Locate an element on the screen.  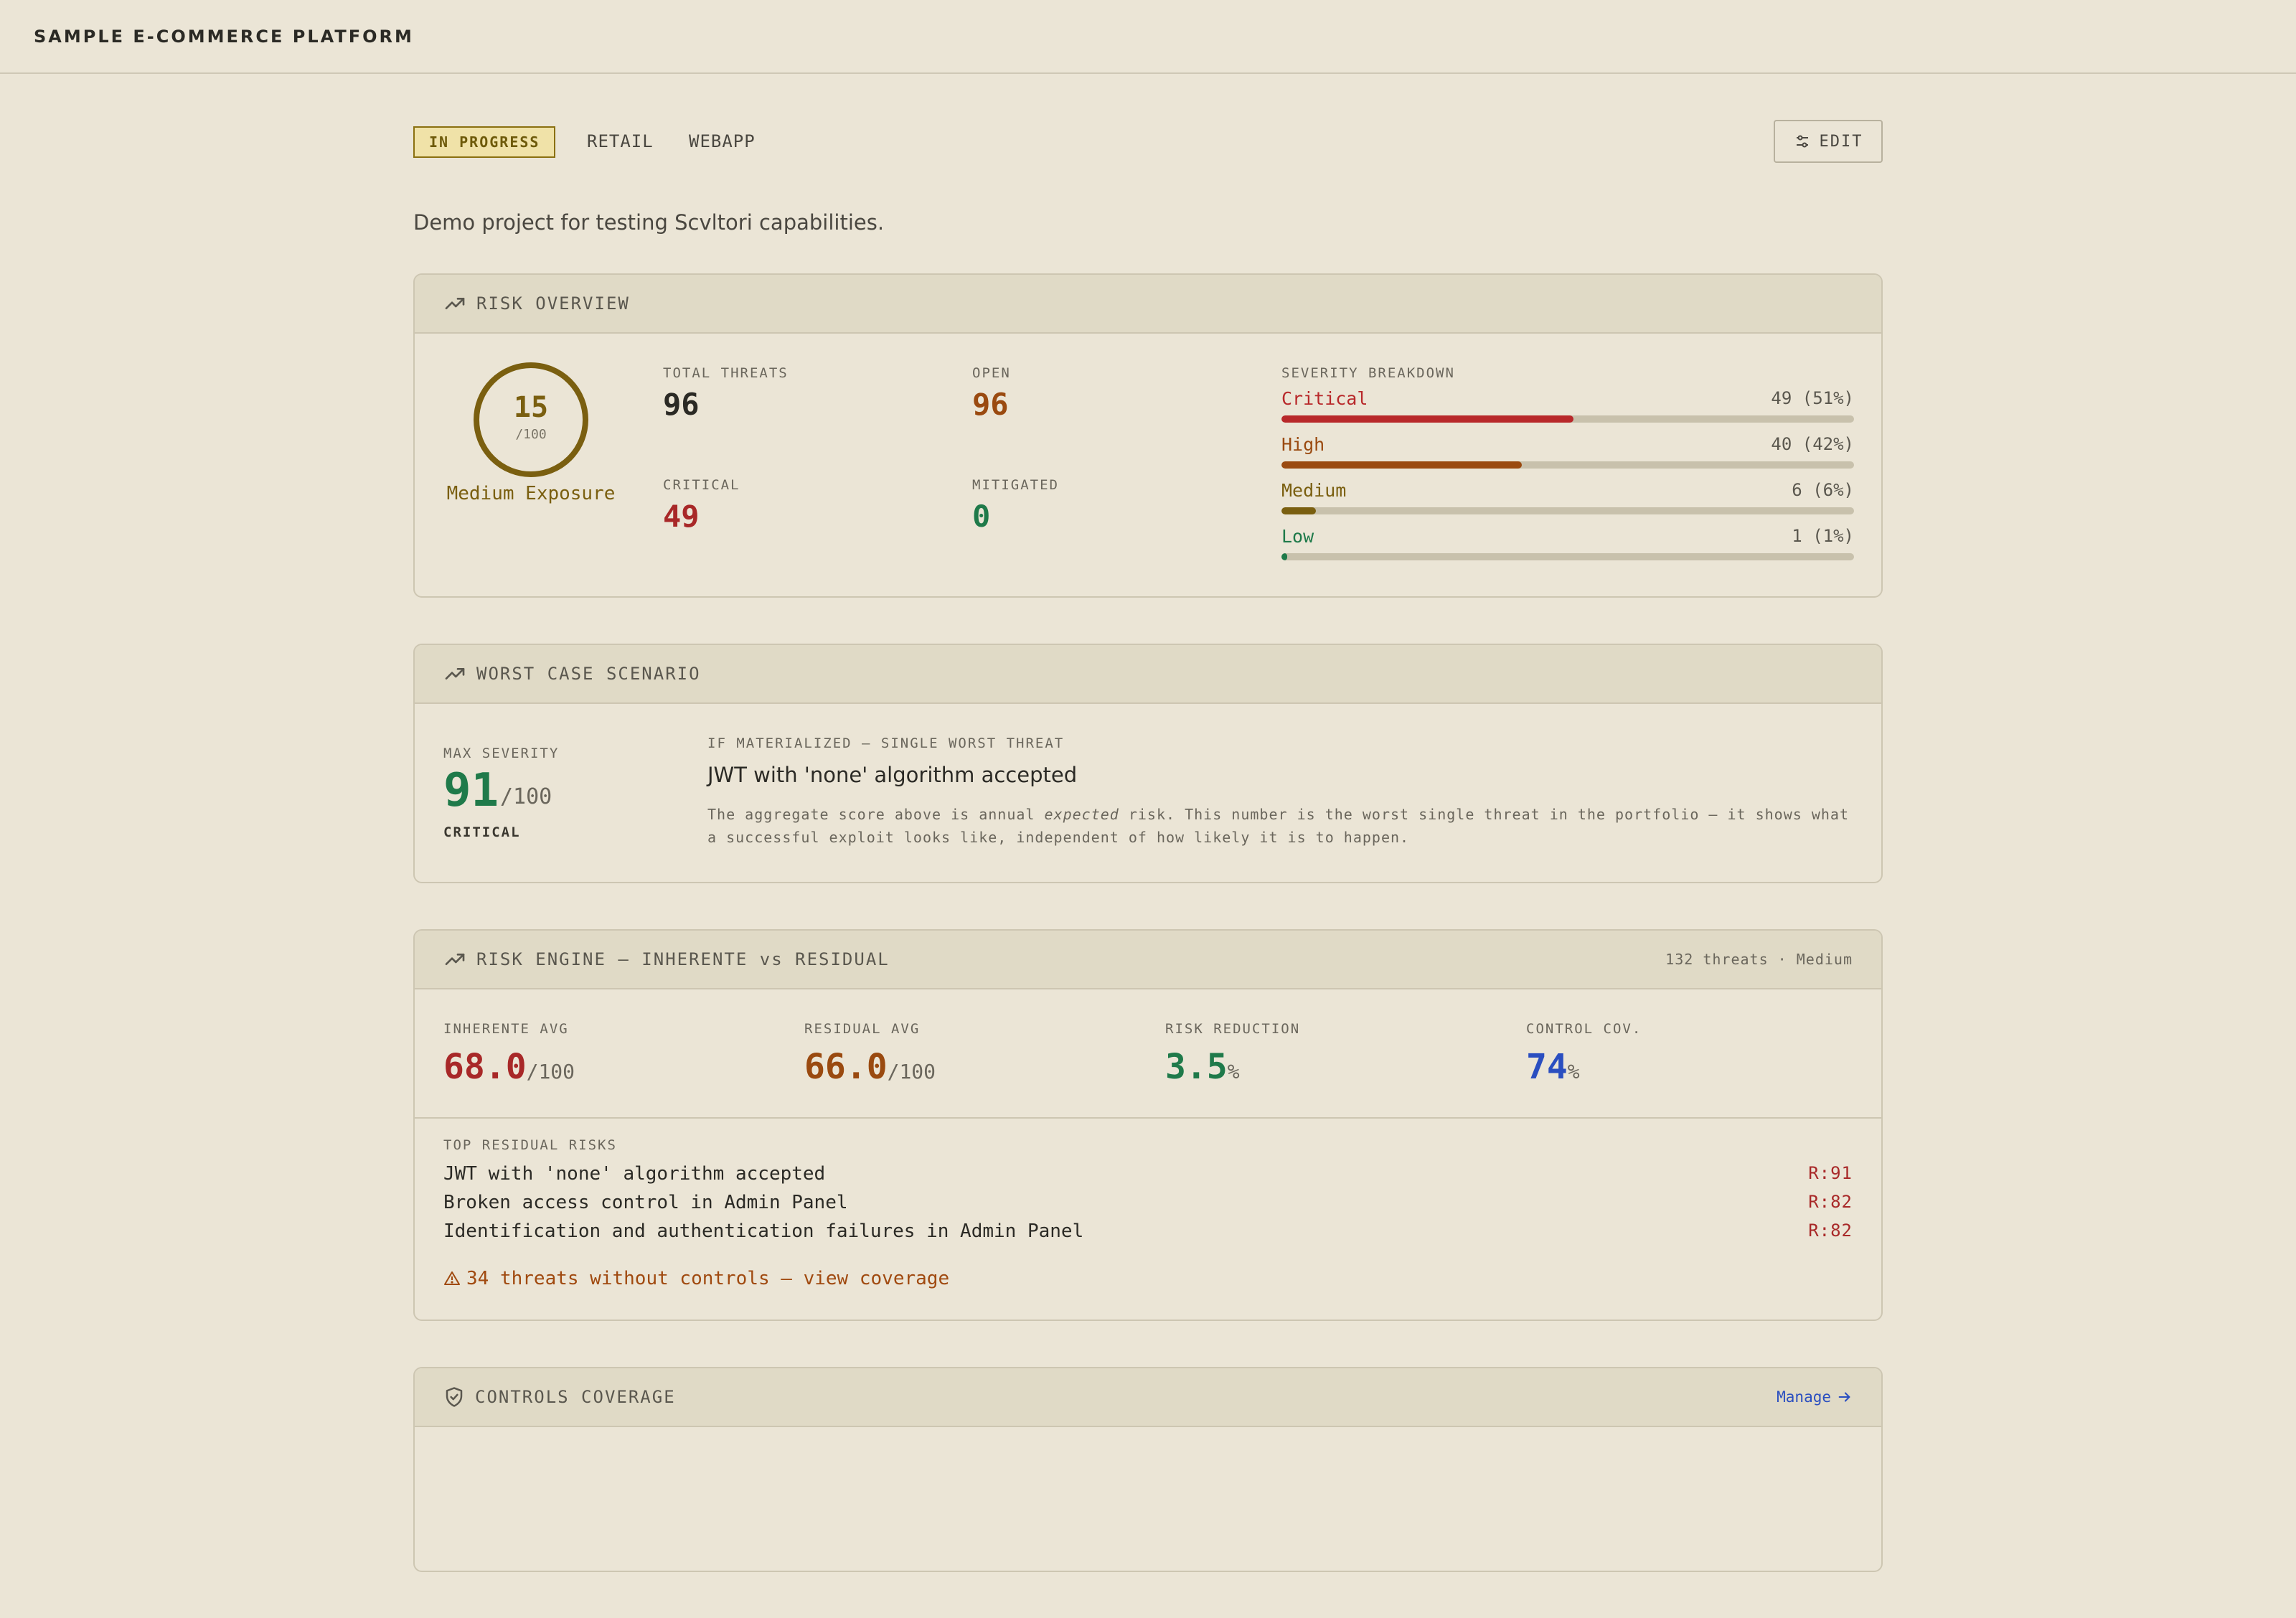
severity-row-critical: Critical 49 (51%) is located at coordinates (1568, 411).